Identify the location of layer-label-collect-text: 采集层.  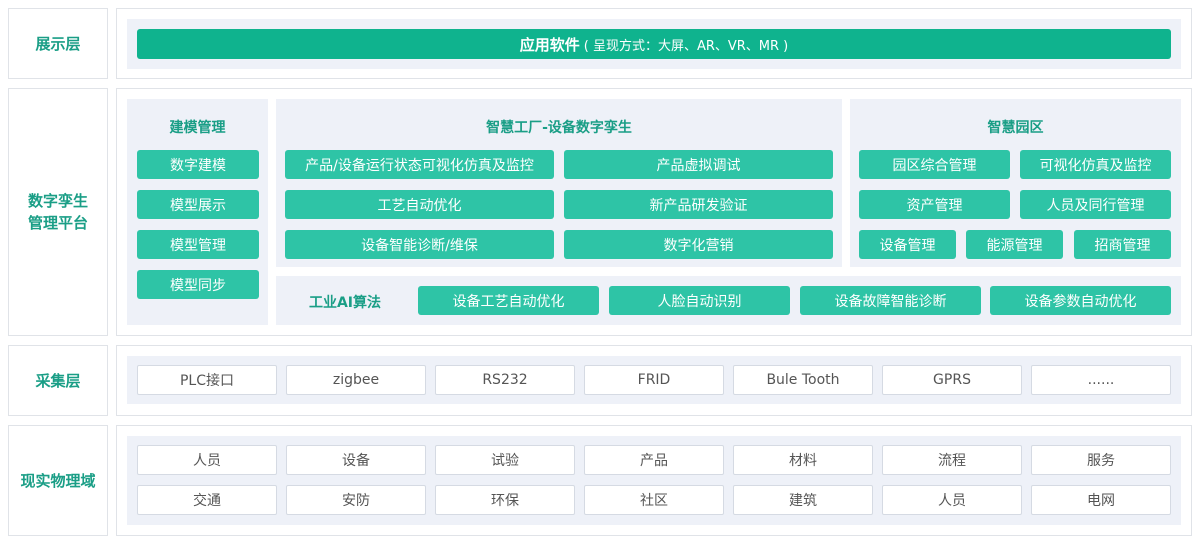
(58, 380).